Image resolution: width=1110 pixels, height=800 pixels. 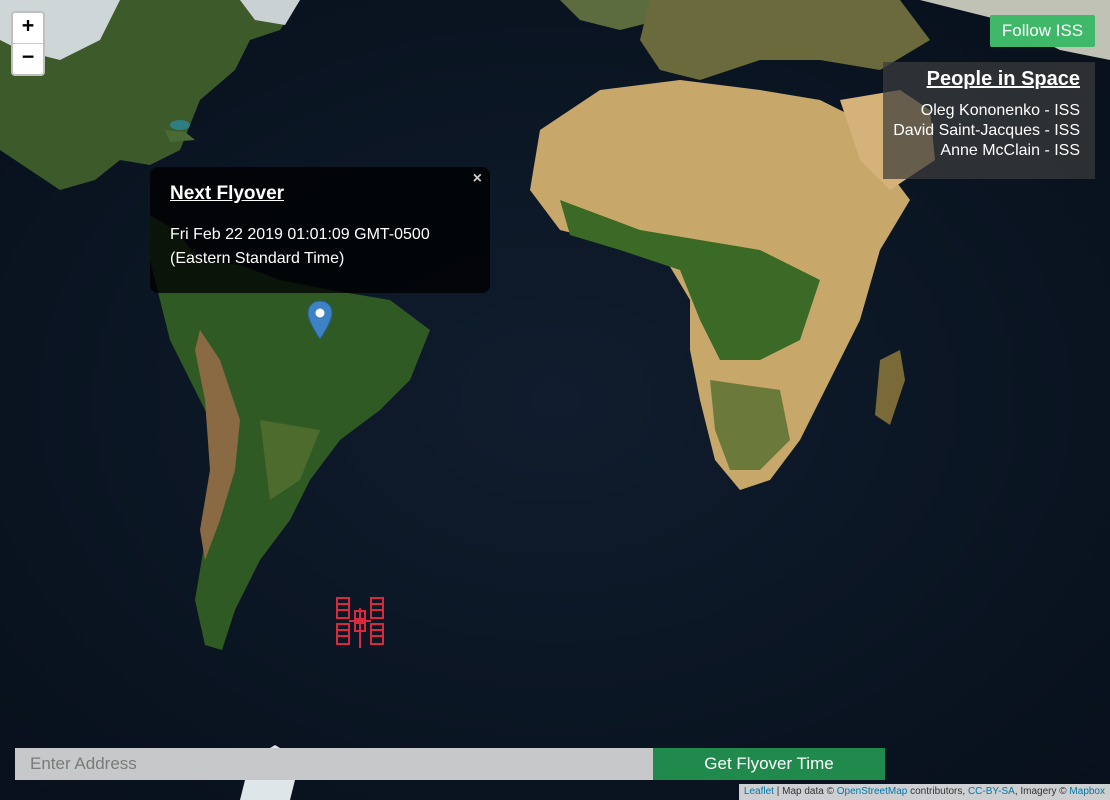 I want to click on address-input: Enter Address, so click(x=334, y=764).